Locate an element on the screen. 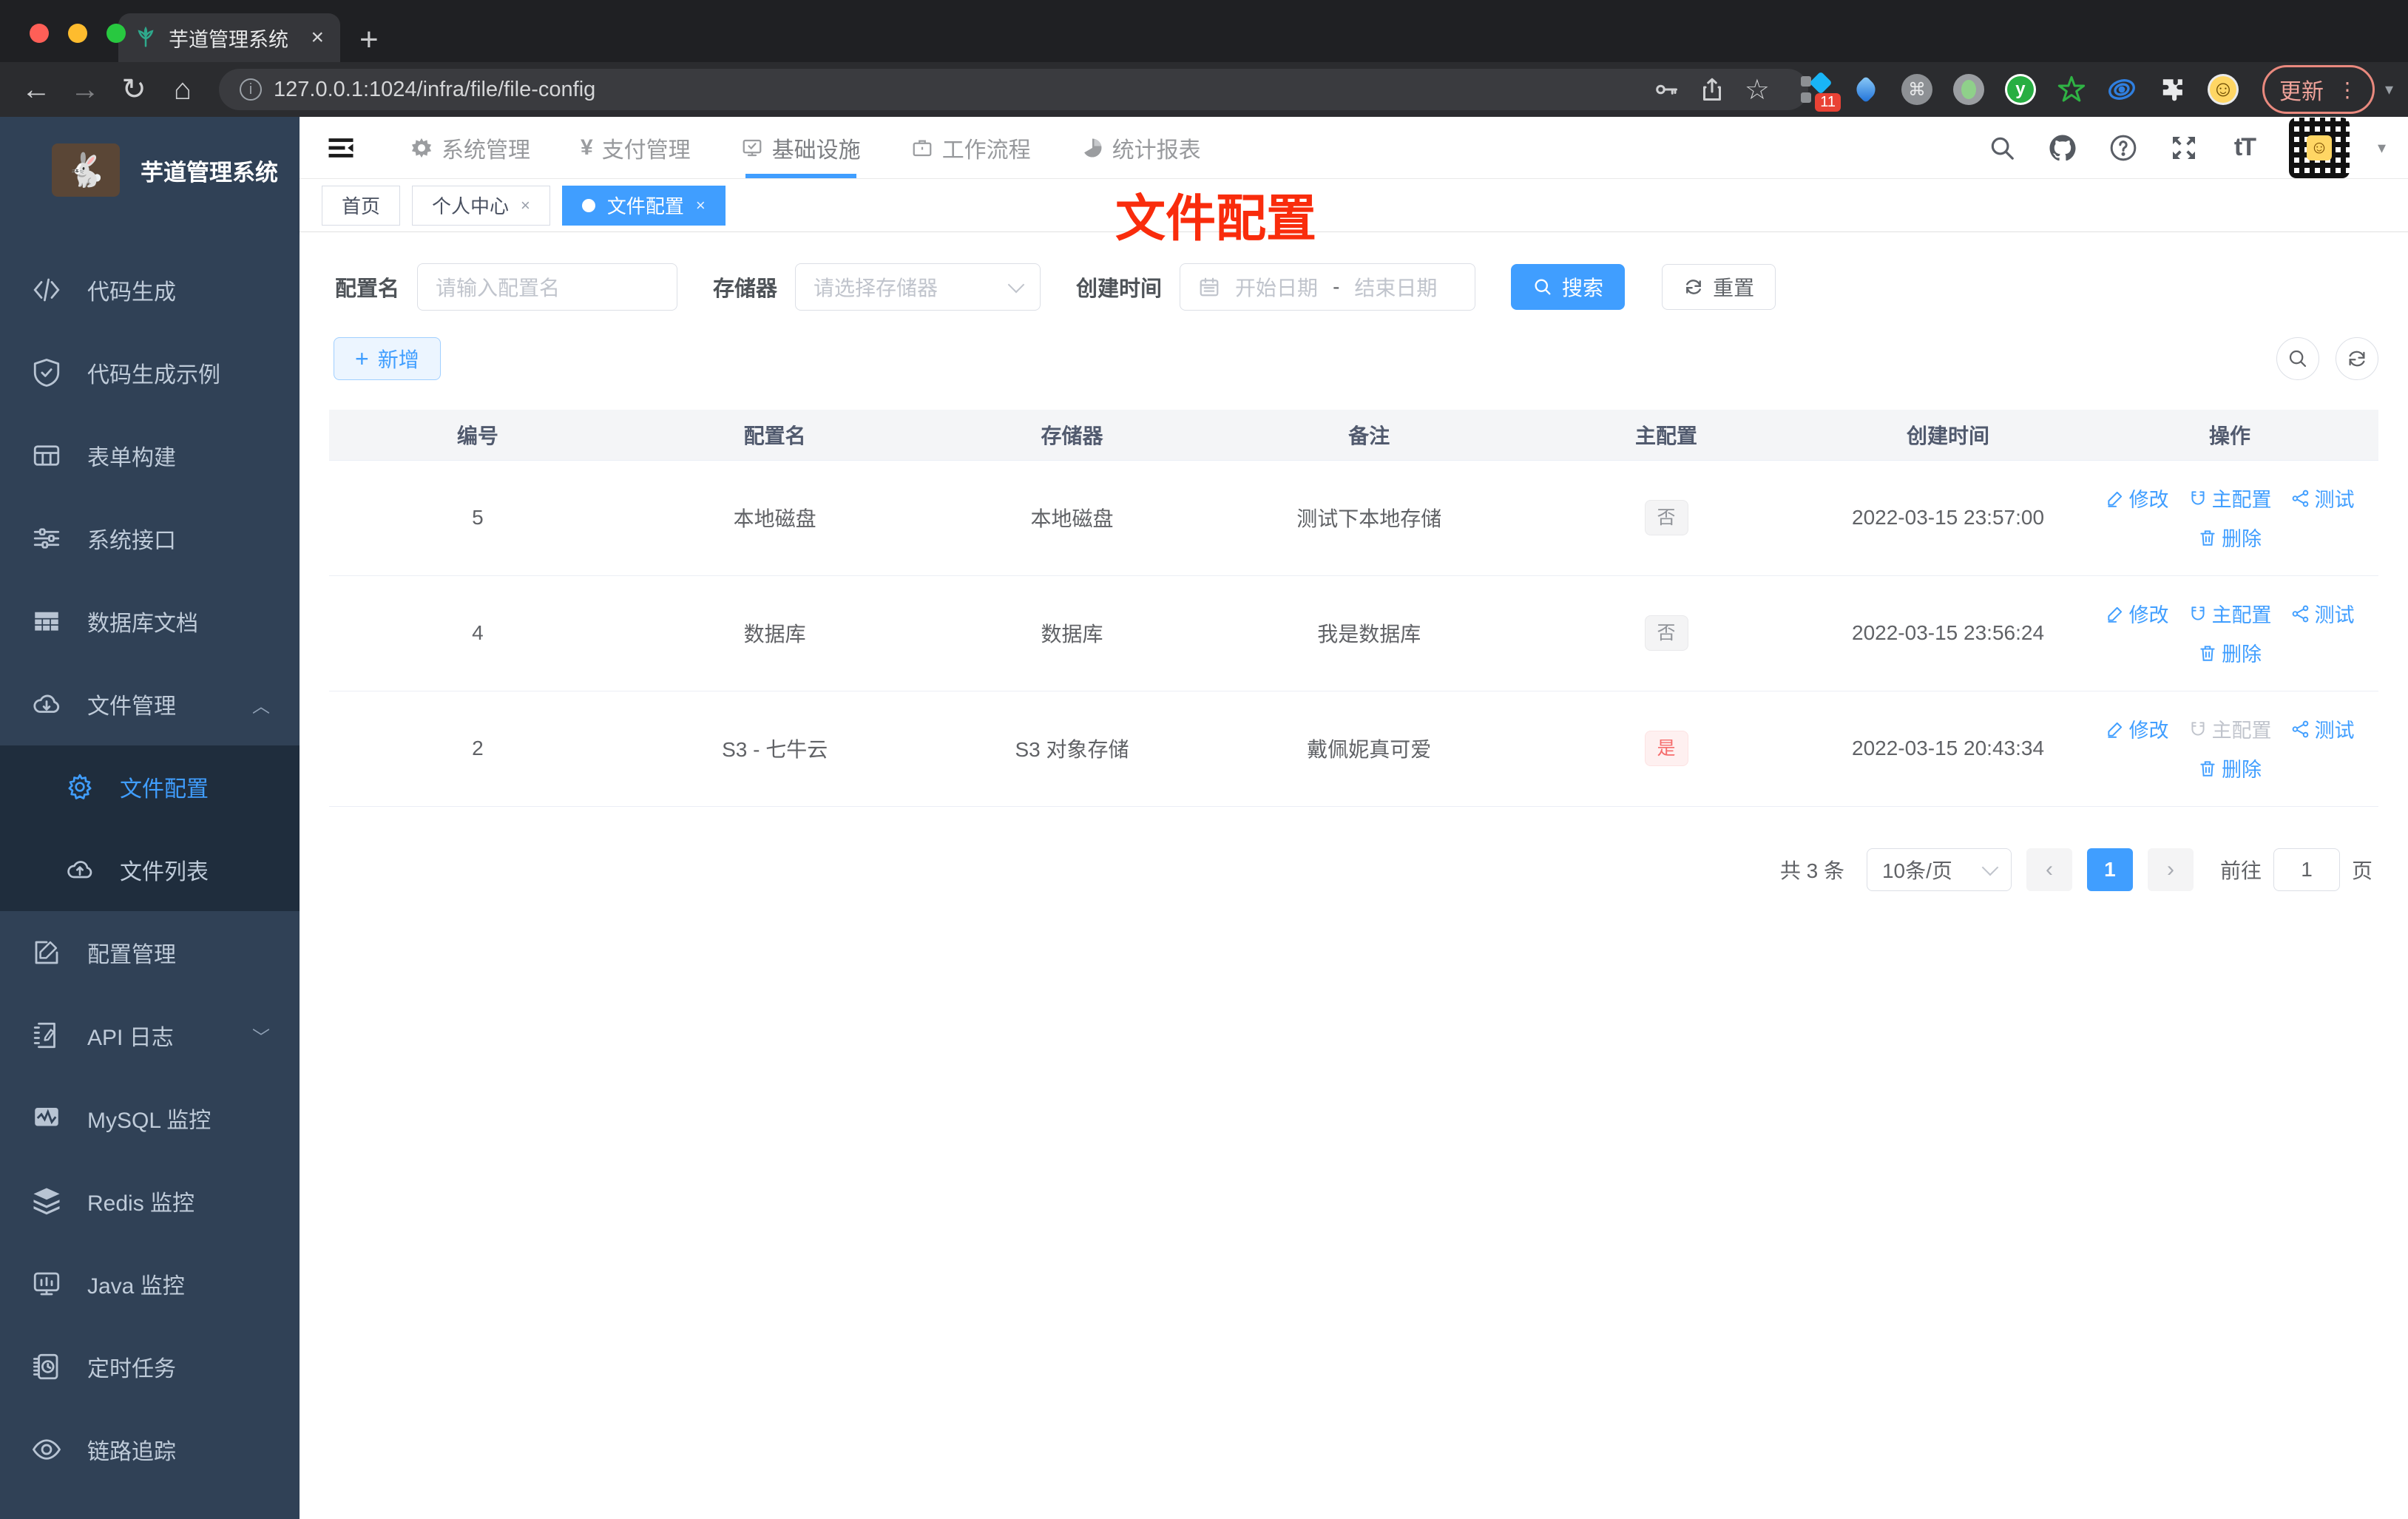 The height and width of the screenshot is (1519, 2408). date-range-picker: 开始日期 - 结束日期 is located at coordinates (1328, 287).